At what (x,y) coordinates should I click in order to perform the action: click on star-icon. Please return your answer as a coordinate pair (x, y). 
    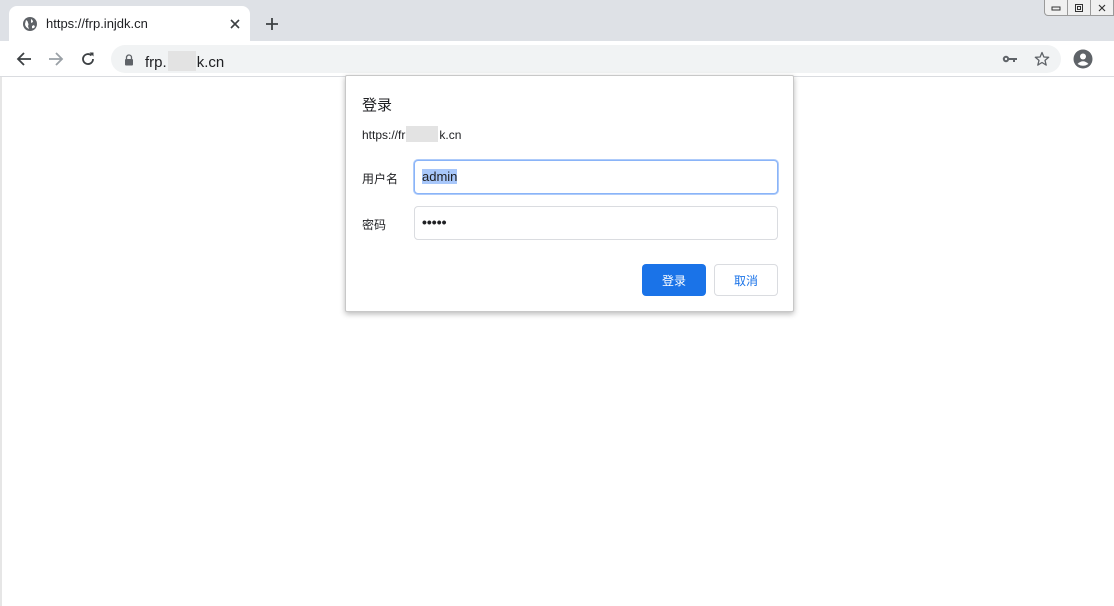
    Looking at the image, I should click on (1042, 59).